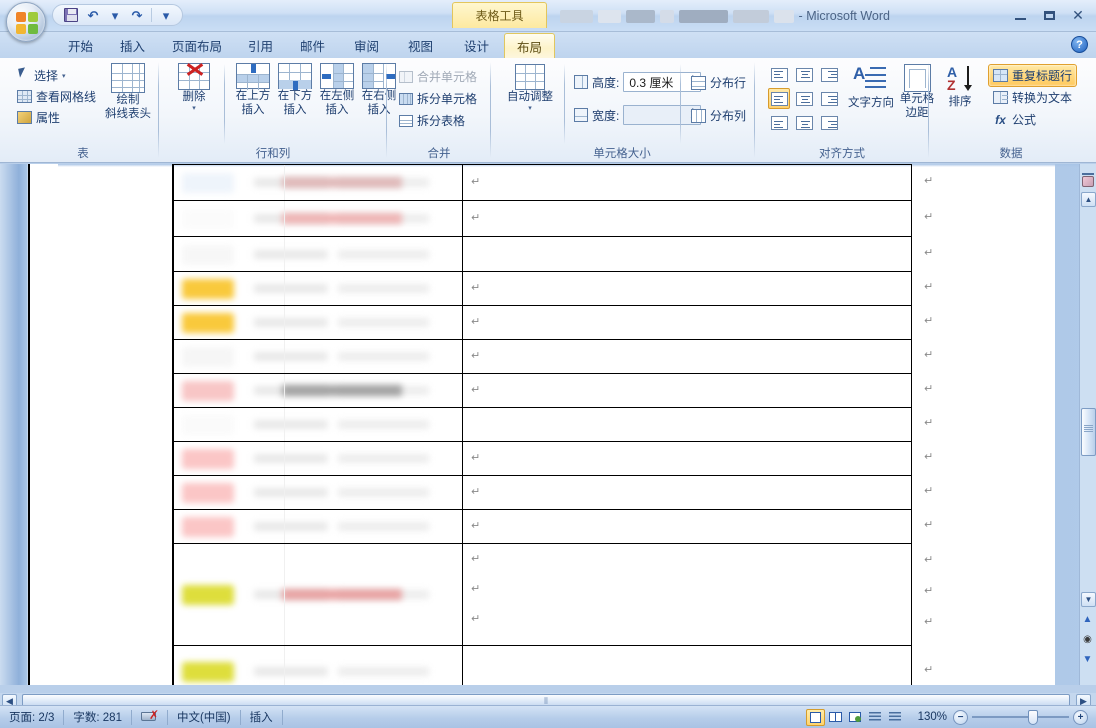  I want to click on delete-dropdown-icon: ▾, so click(194, 109).